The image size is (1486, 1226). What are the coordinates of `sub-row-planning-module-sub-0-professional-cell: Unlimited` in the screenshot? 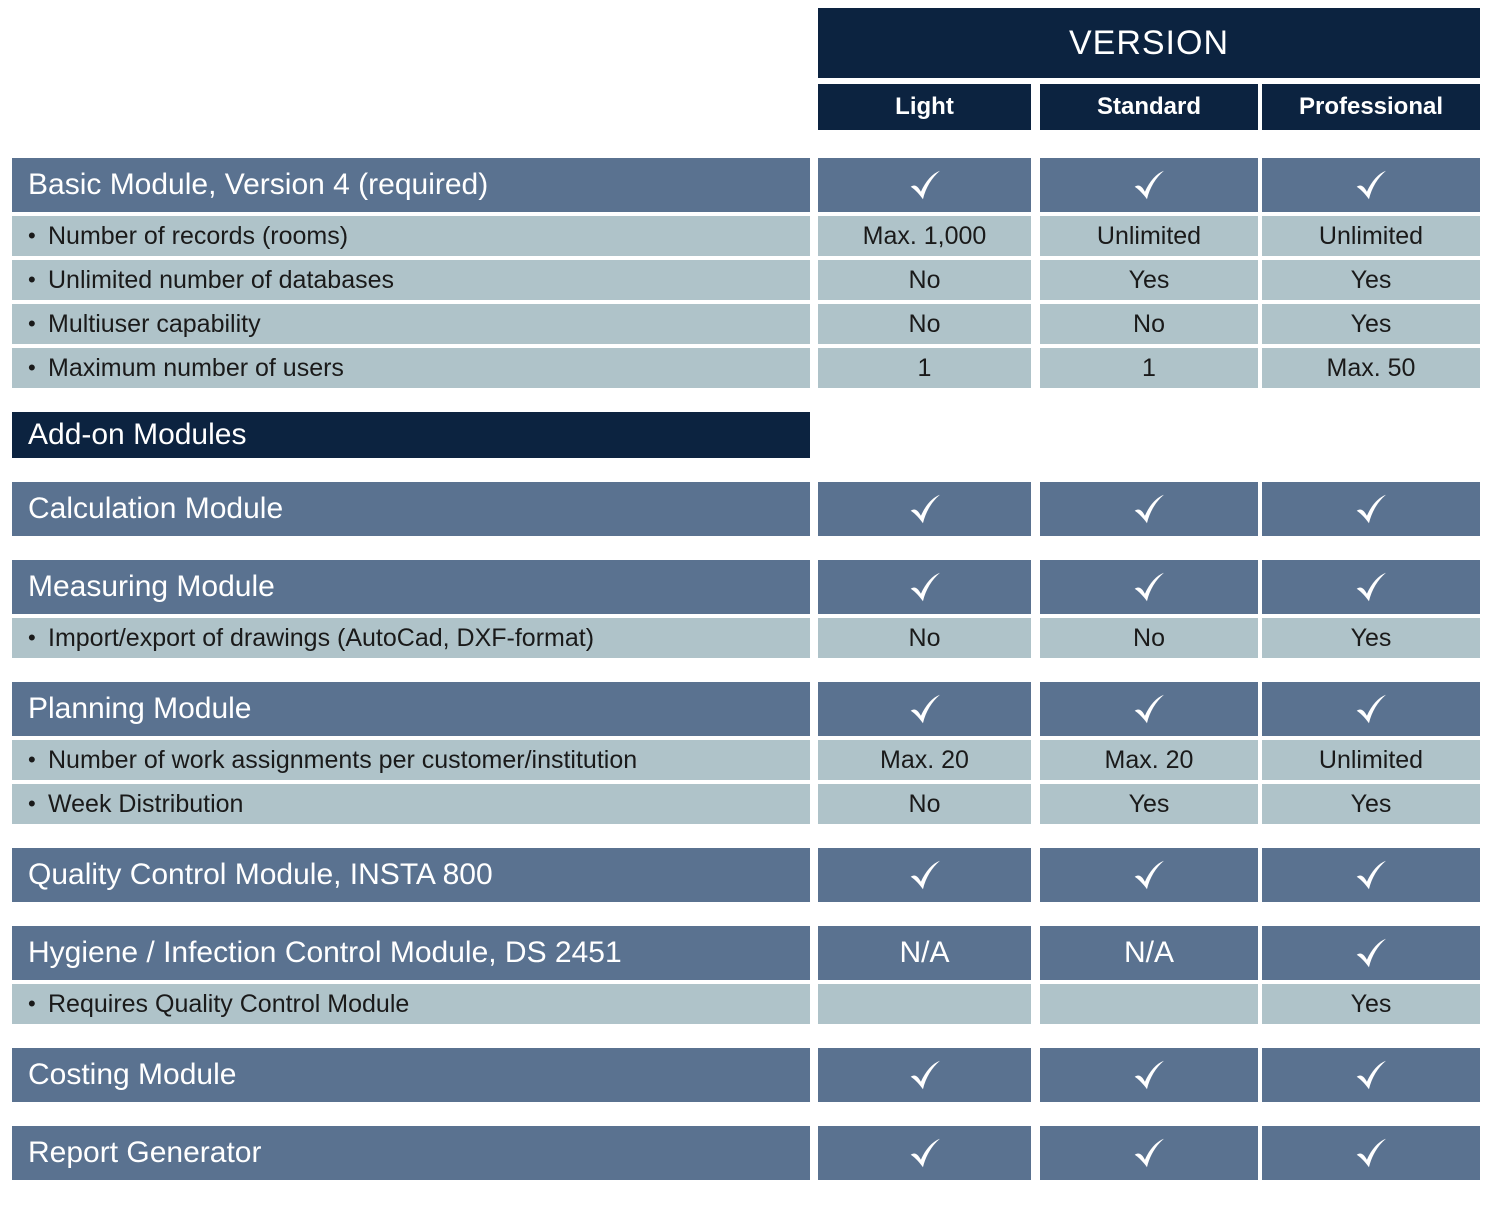 It's located at (1371, 760).